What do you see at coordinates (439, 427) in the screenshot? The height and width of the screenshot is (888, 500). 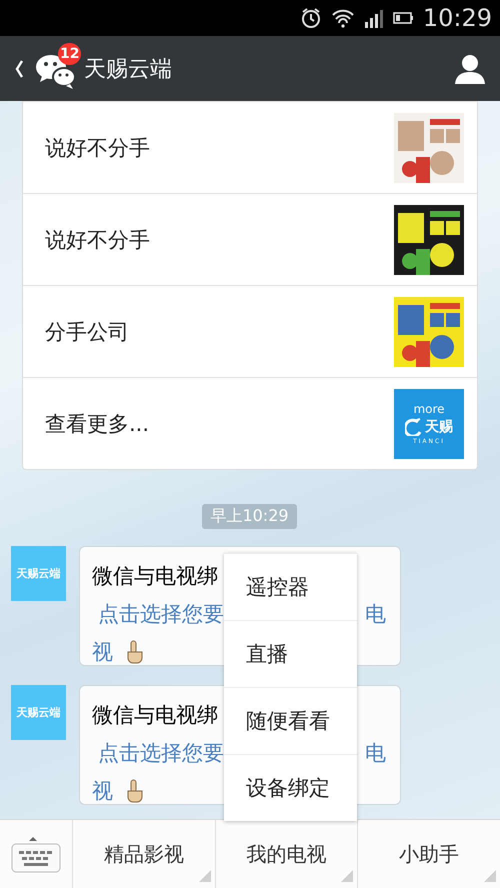 I see `brand-name: 天赐` at bounding box center [439, 427].